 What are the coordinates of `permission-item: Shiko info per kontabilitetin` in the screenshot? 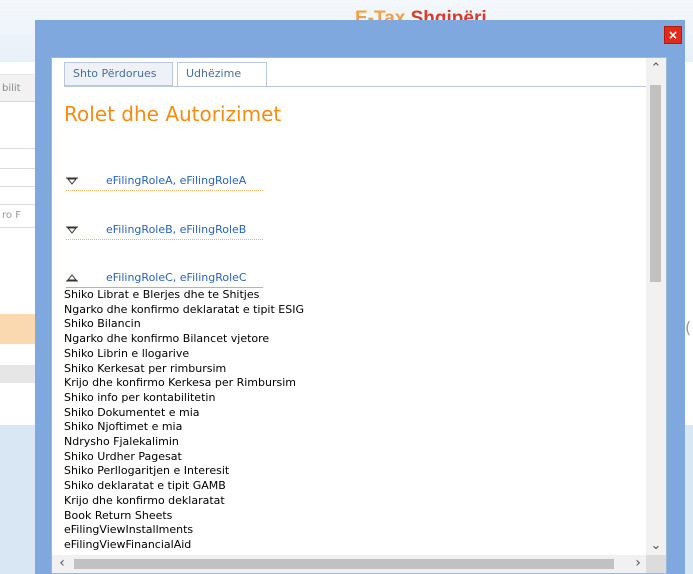 It's located at (140, 397).